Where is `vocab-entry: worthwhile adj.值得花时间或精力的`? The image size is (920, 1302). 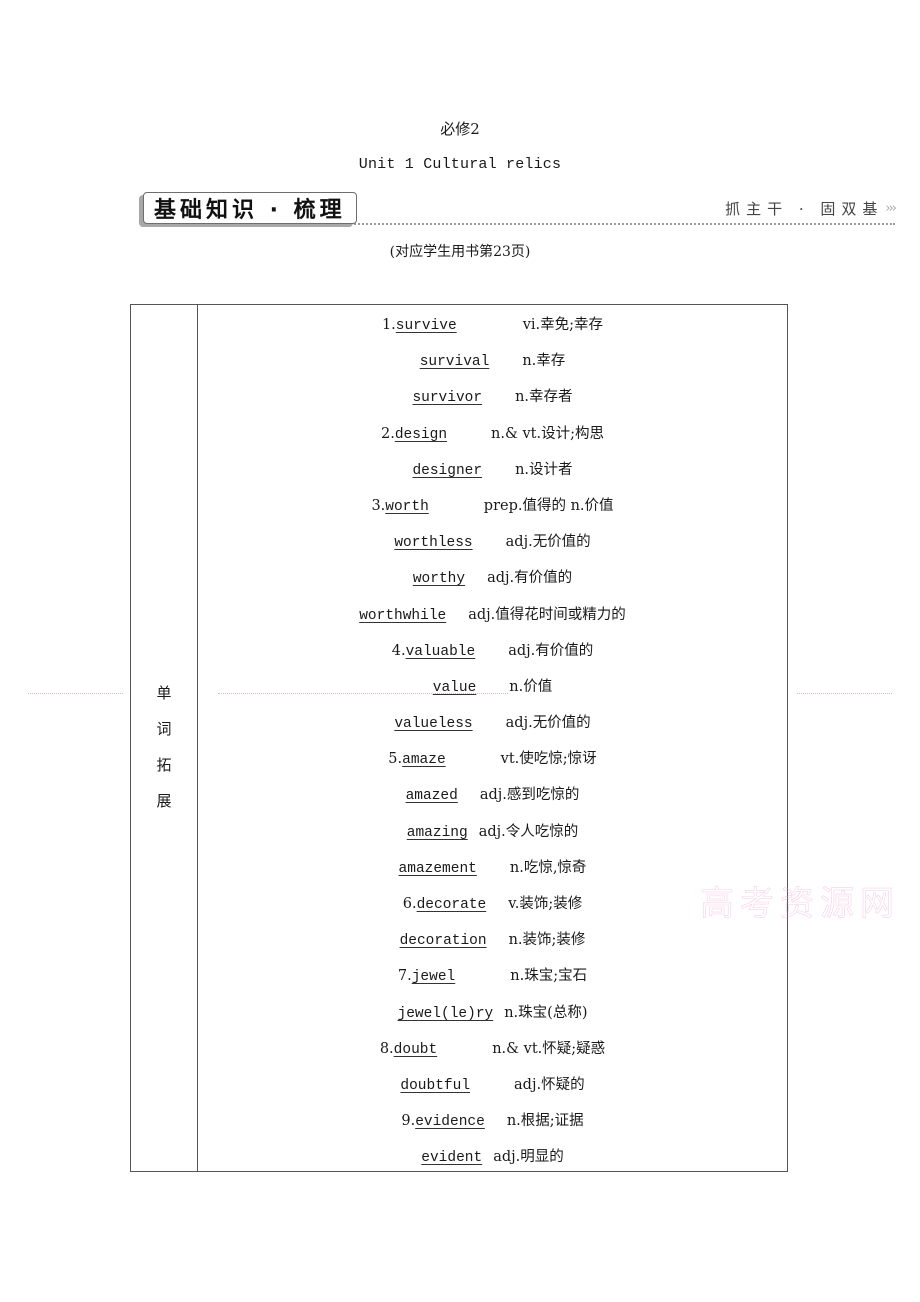 vocab-entry: worthwhile adj.值得花时间或精力的 is located at coordinates (492, 615).